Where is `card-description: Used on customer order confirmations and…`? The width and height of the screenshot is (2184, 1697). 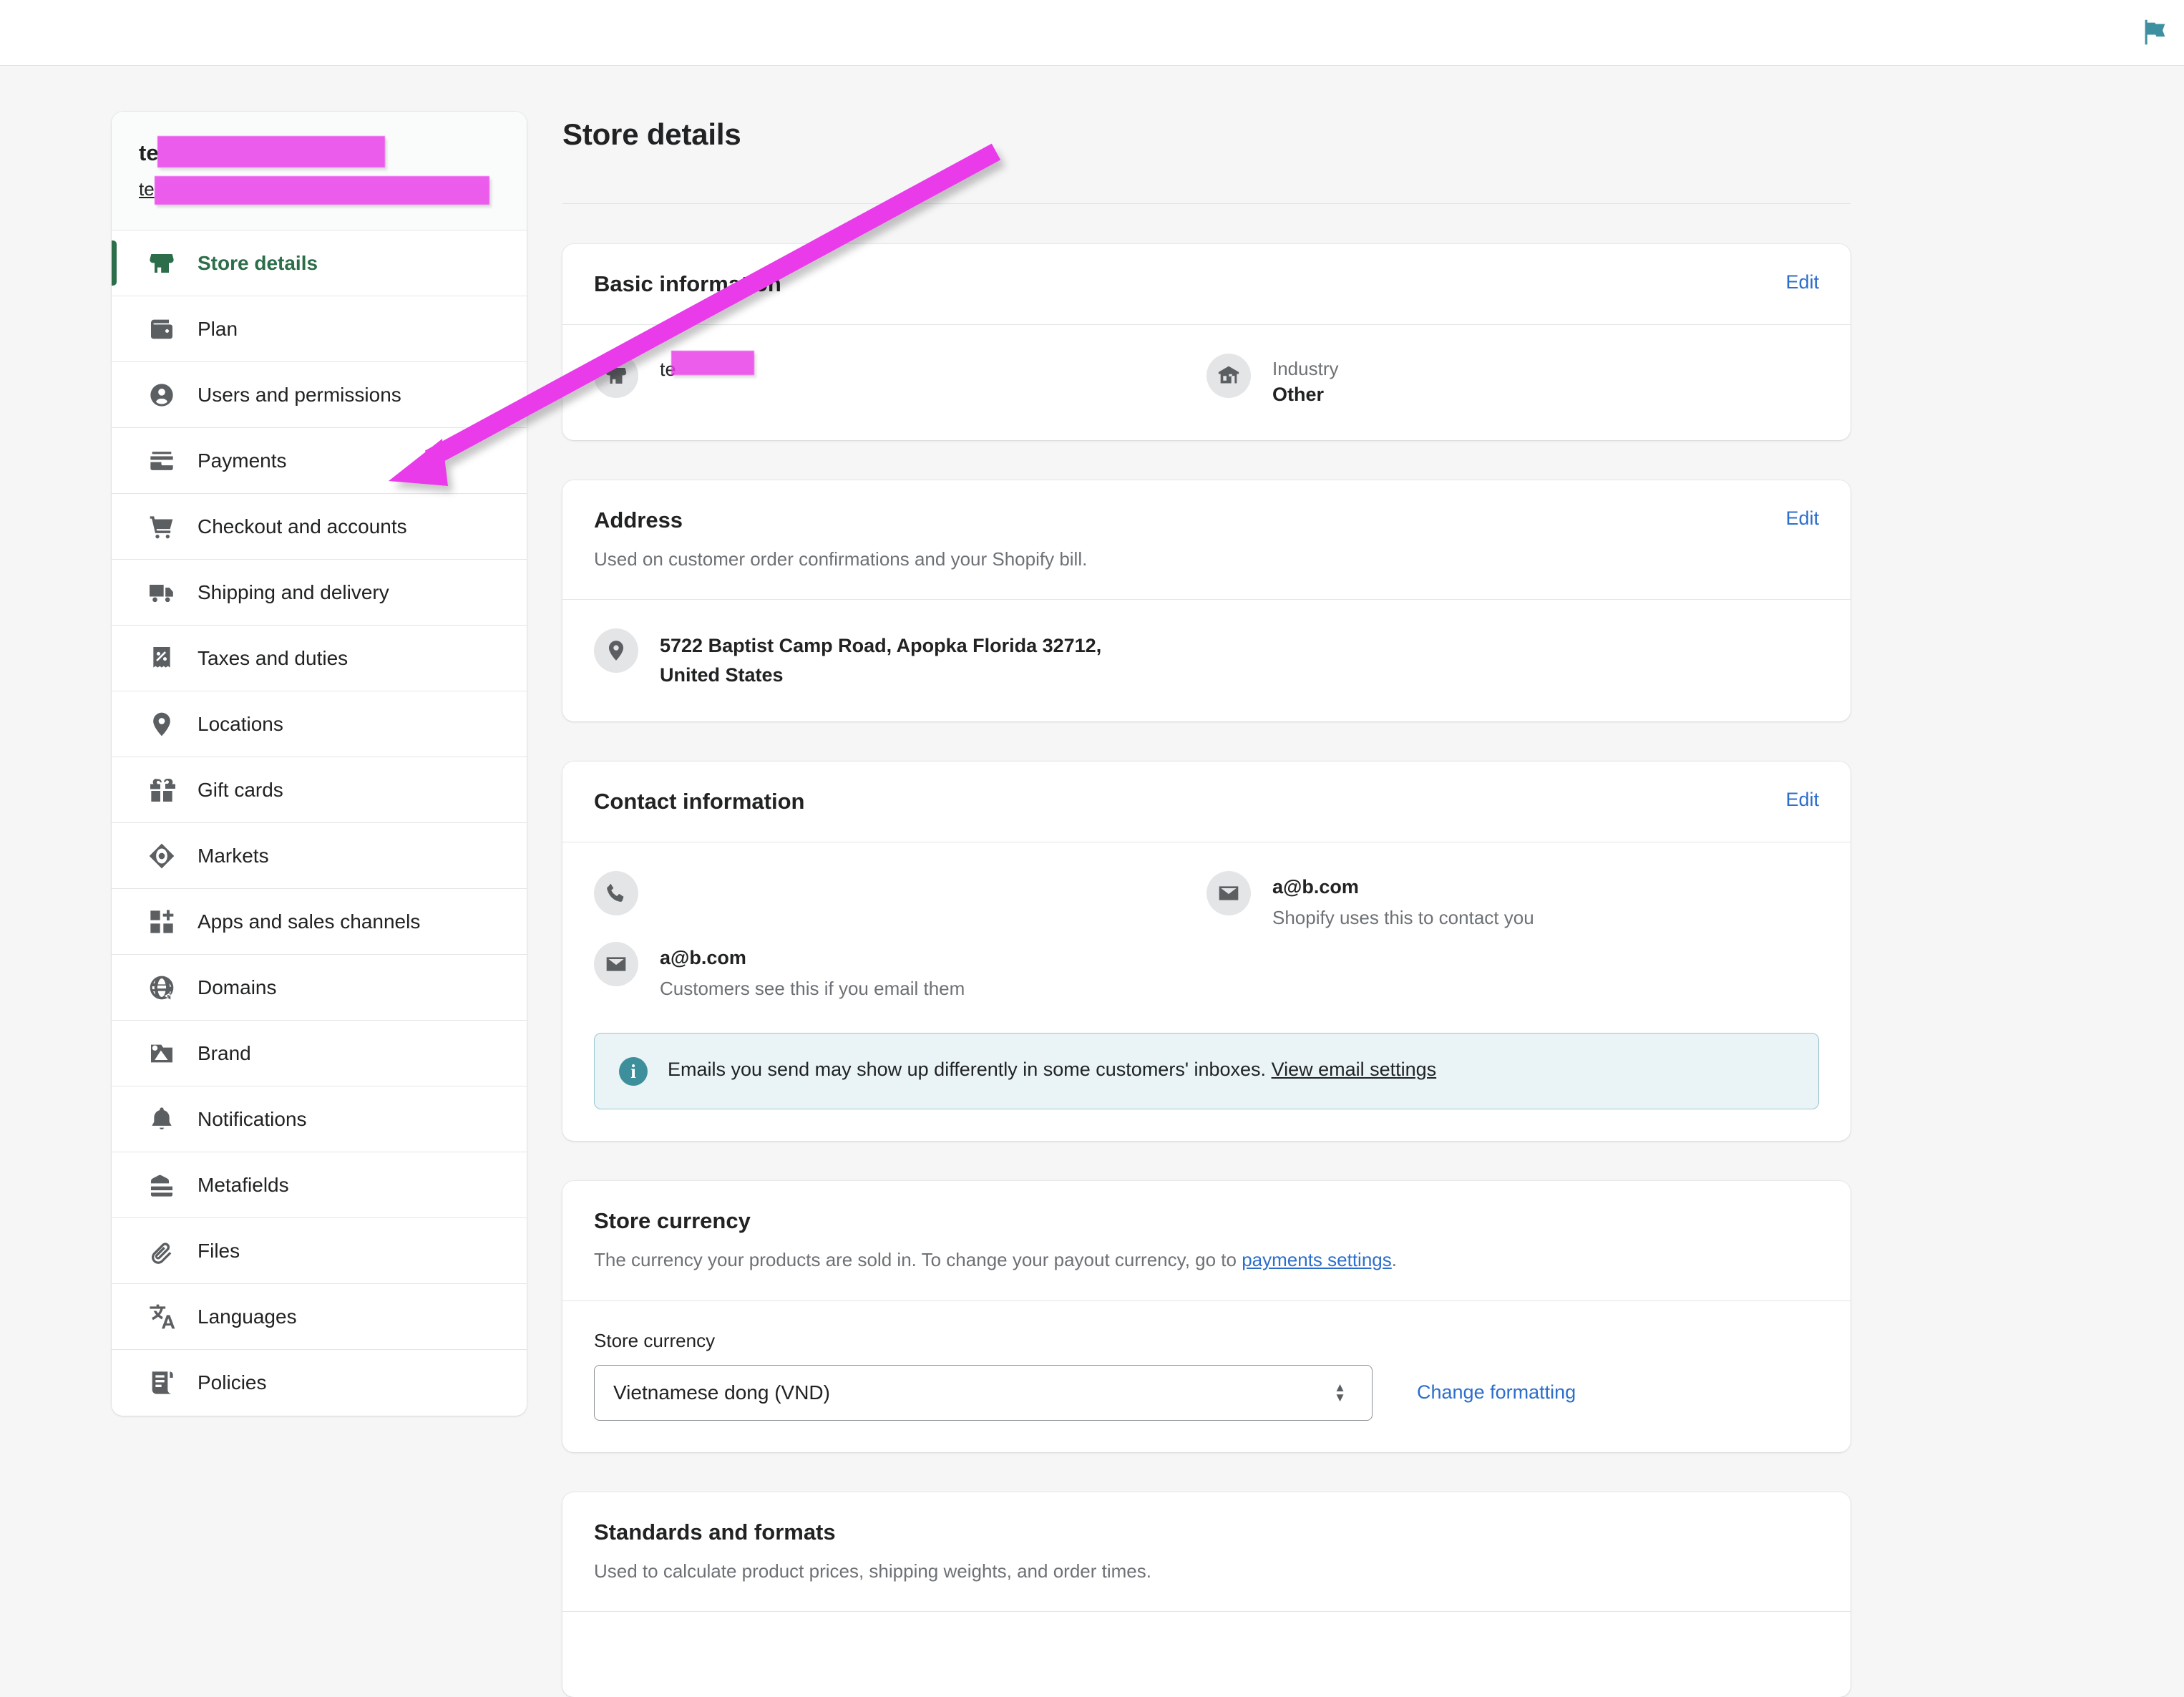
card-description: Used on customer order confirmations and… is located at coordinates (841, 559).